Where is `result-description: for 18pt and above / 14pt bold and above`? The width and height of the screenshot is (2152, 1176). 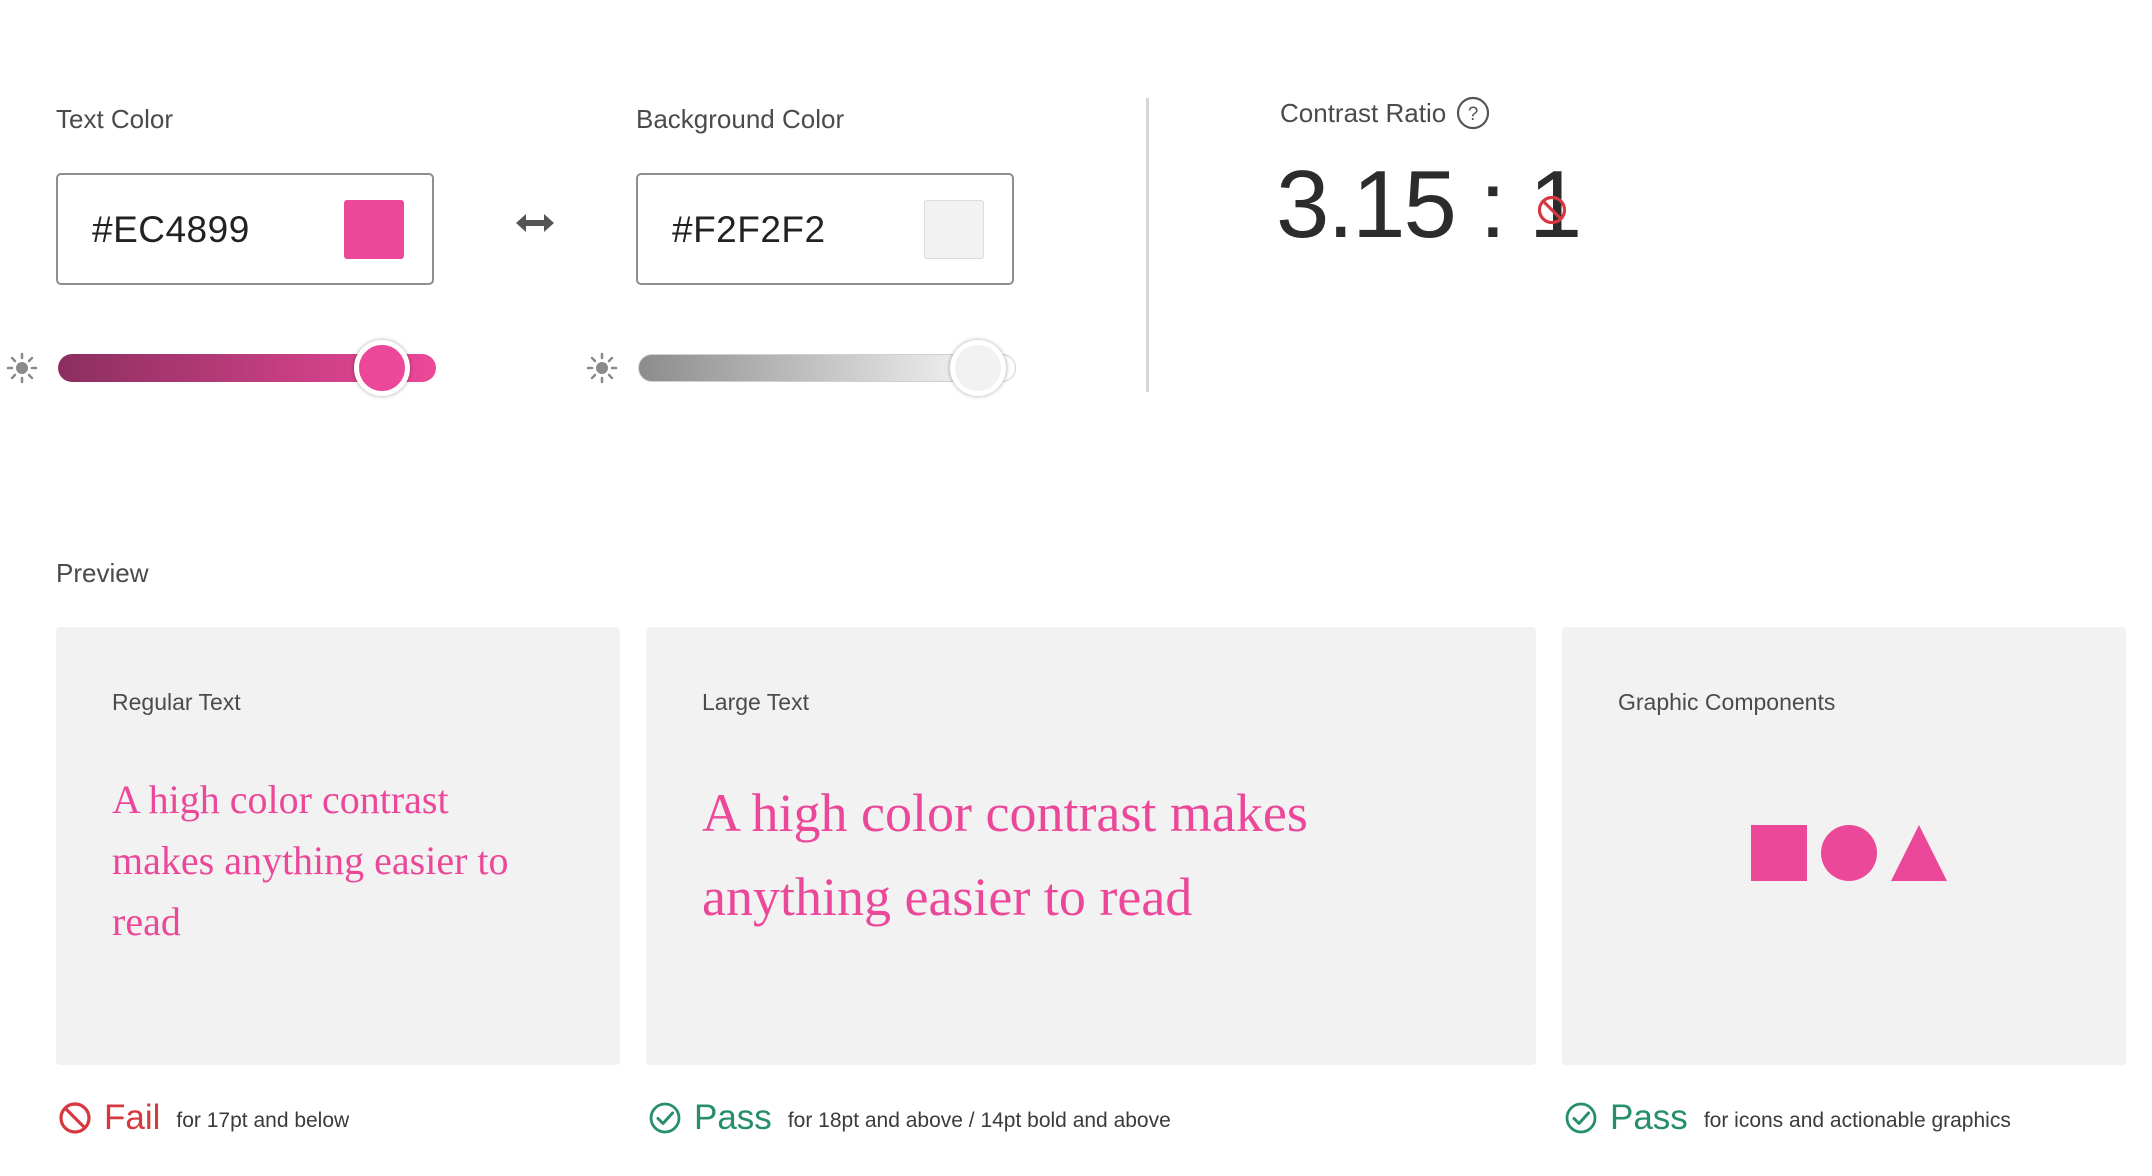
result-description: for 18pt and above / 14pt bold and above is located at coordinates (979, 1120).